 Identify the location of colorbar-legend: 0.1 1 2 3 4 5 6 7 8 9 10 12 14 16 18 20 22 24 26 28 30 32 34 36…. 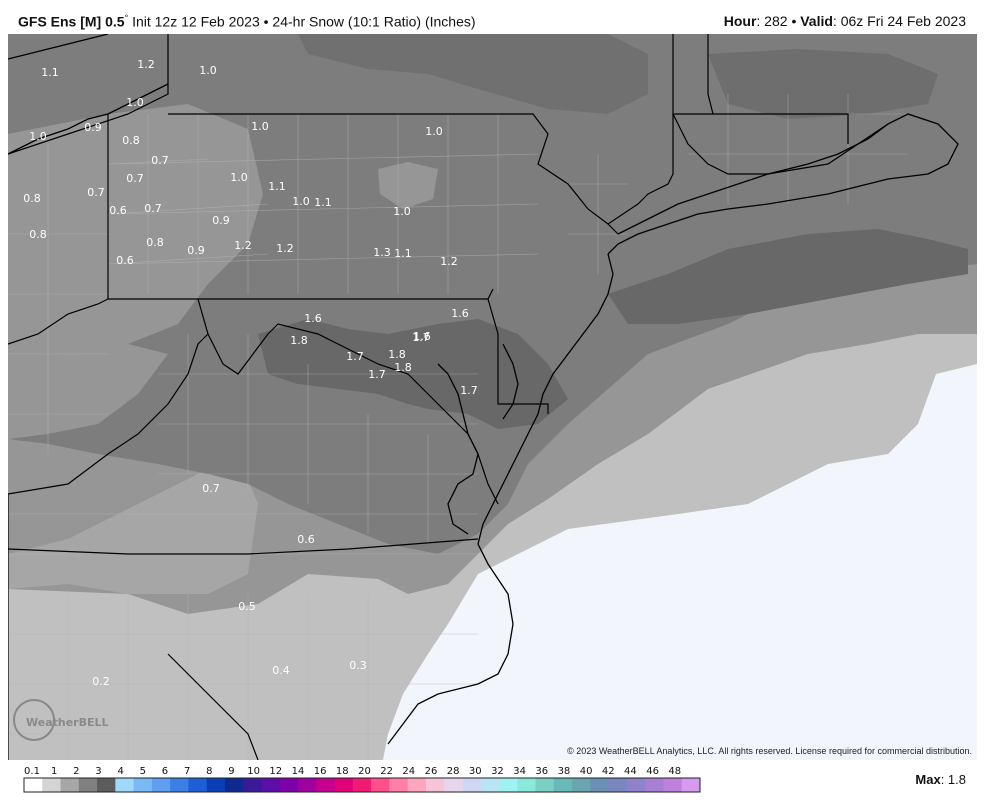
(362, 779).